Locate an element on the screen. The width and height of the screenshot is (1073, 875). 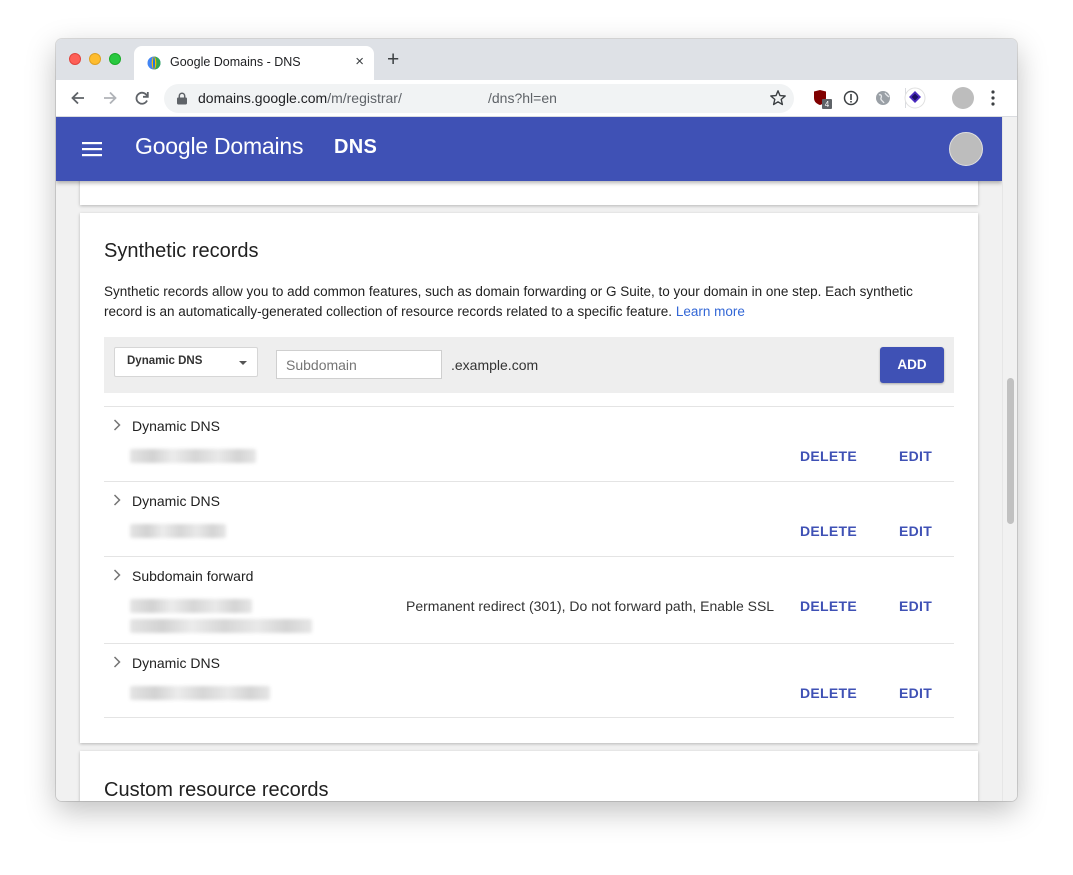
page-scrollbar is located at coordinates (1009, 459).